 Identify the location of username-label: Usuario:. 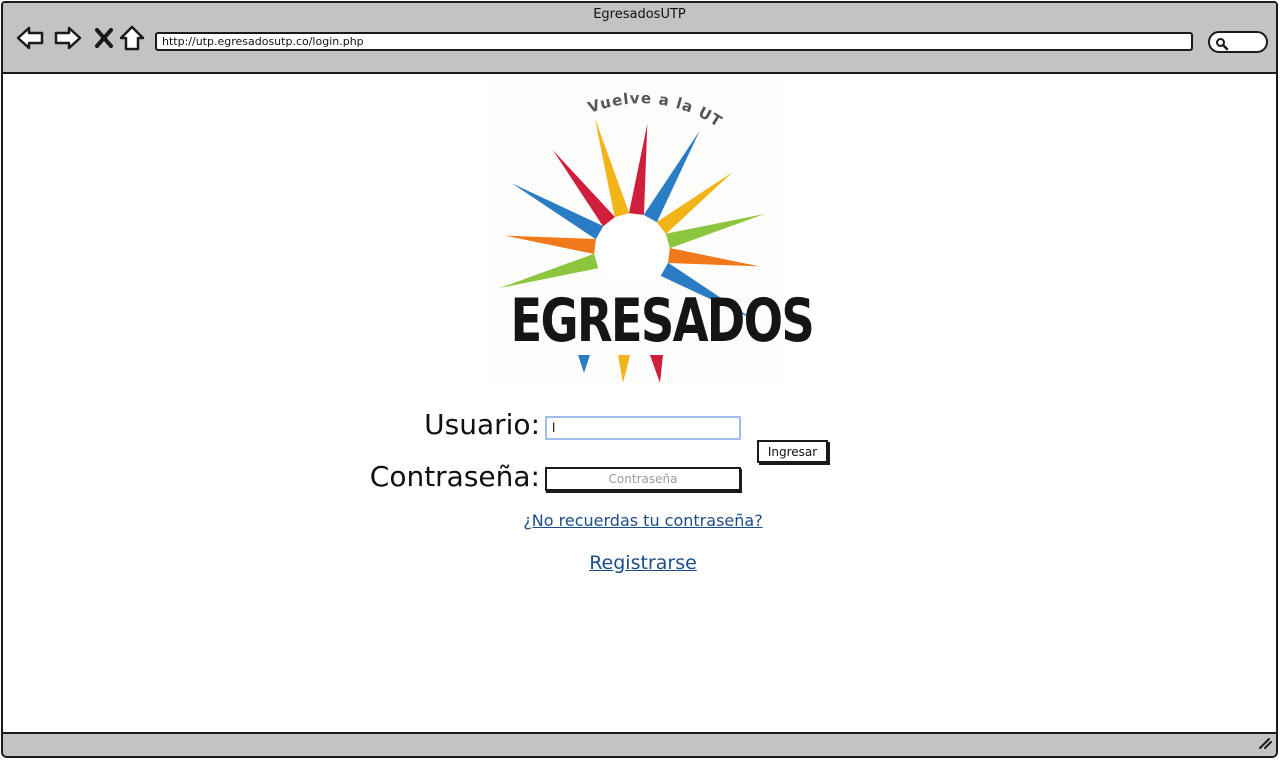
(482, 424).